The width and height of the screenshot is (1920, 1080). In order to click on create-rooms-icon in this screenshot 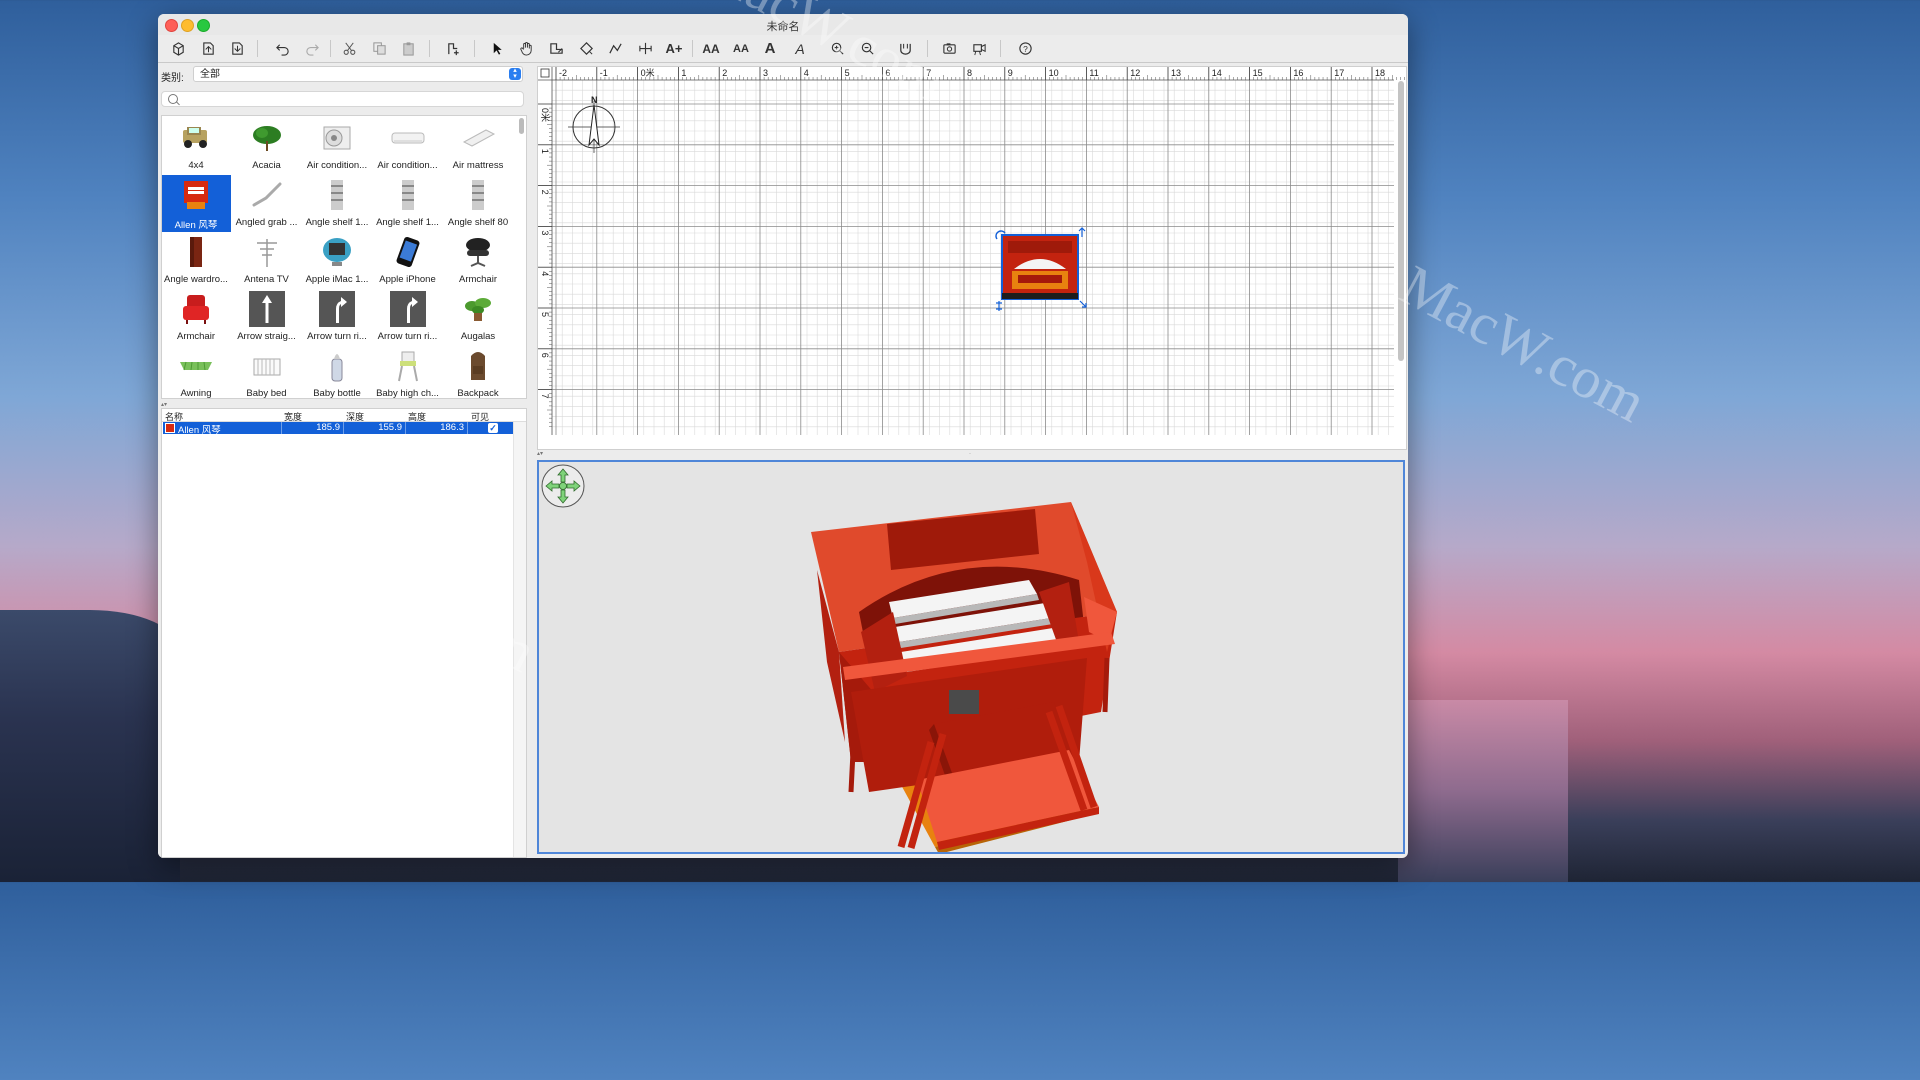, I will do `click(586, 48)`.